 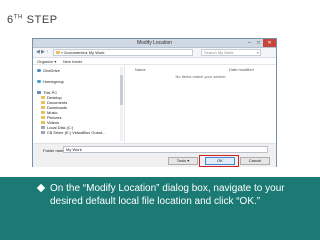 What do you see at coordinates (123, 52) in the screenshot?
I see `breadcrumb: « Documents ▸ My Work` at bounding box center [123, 52].